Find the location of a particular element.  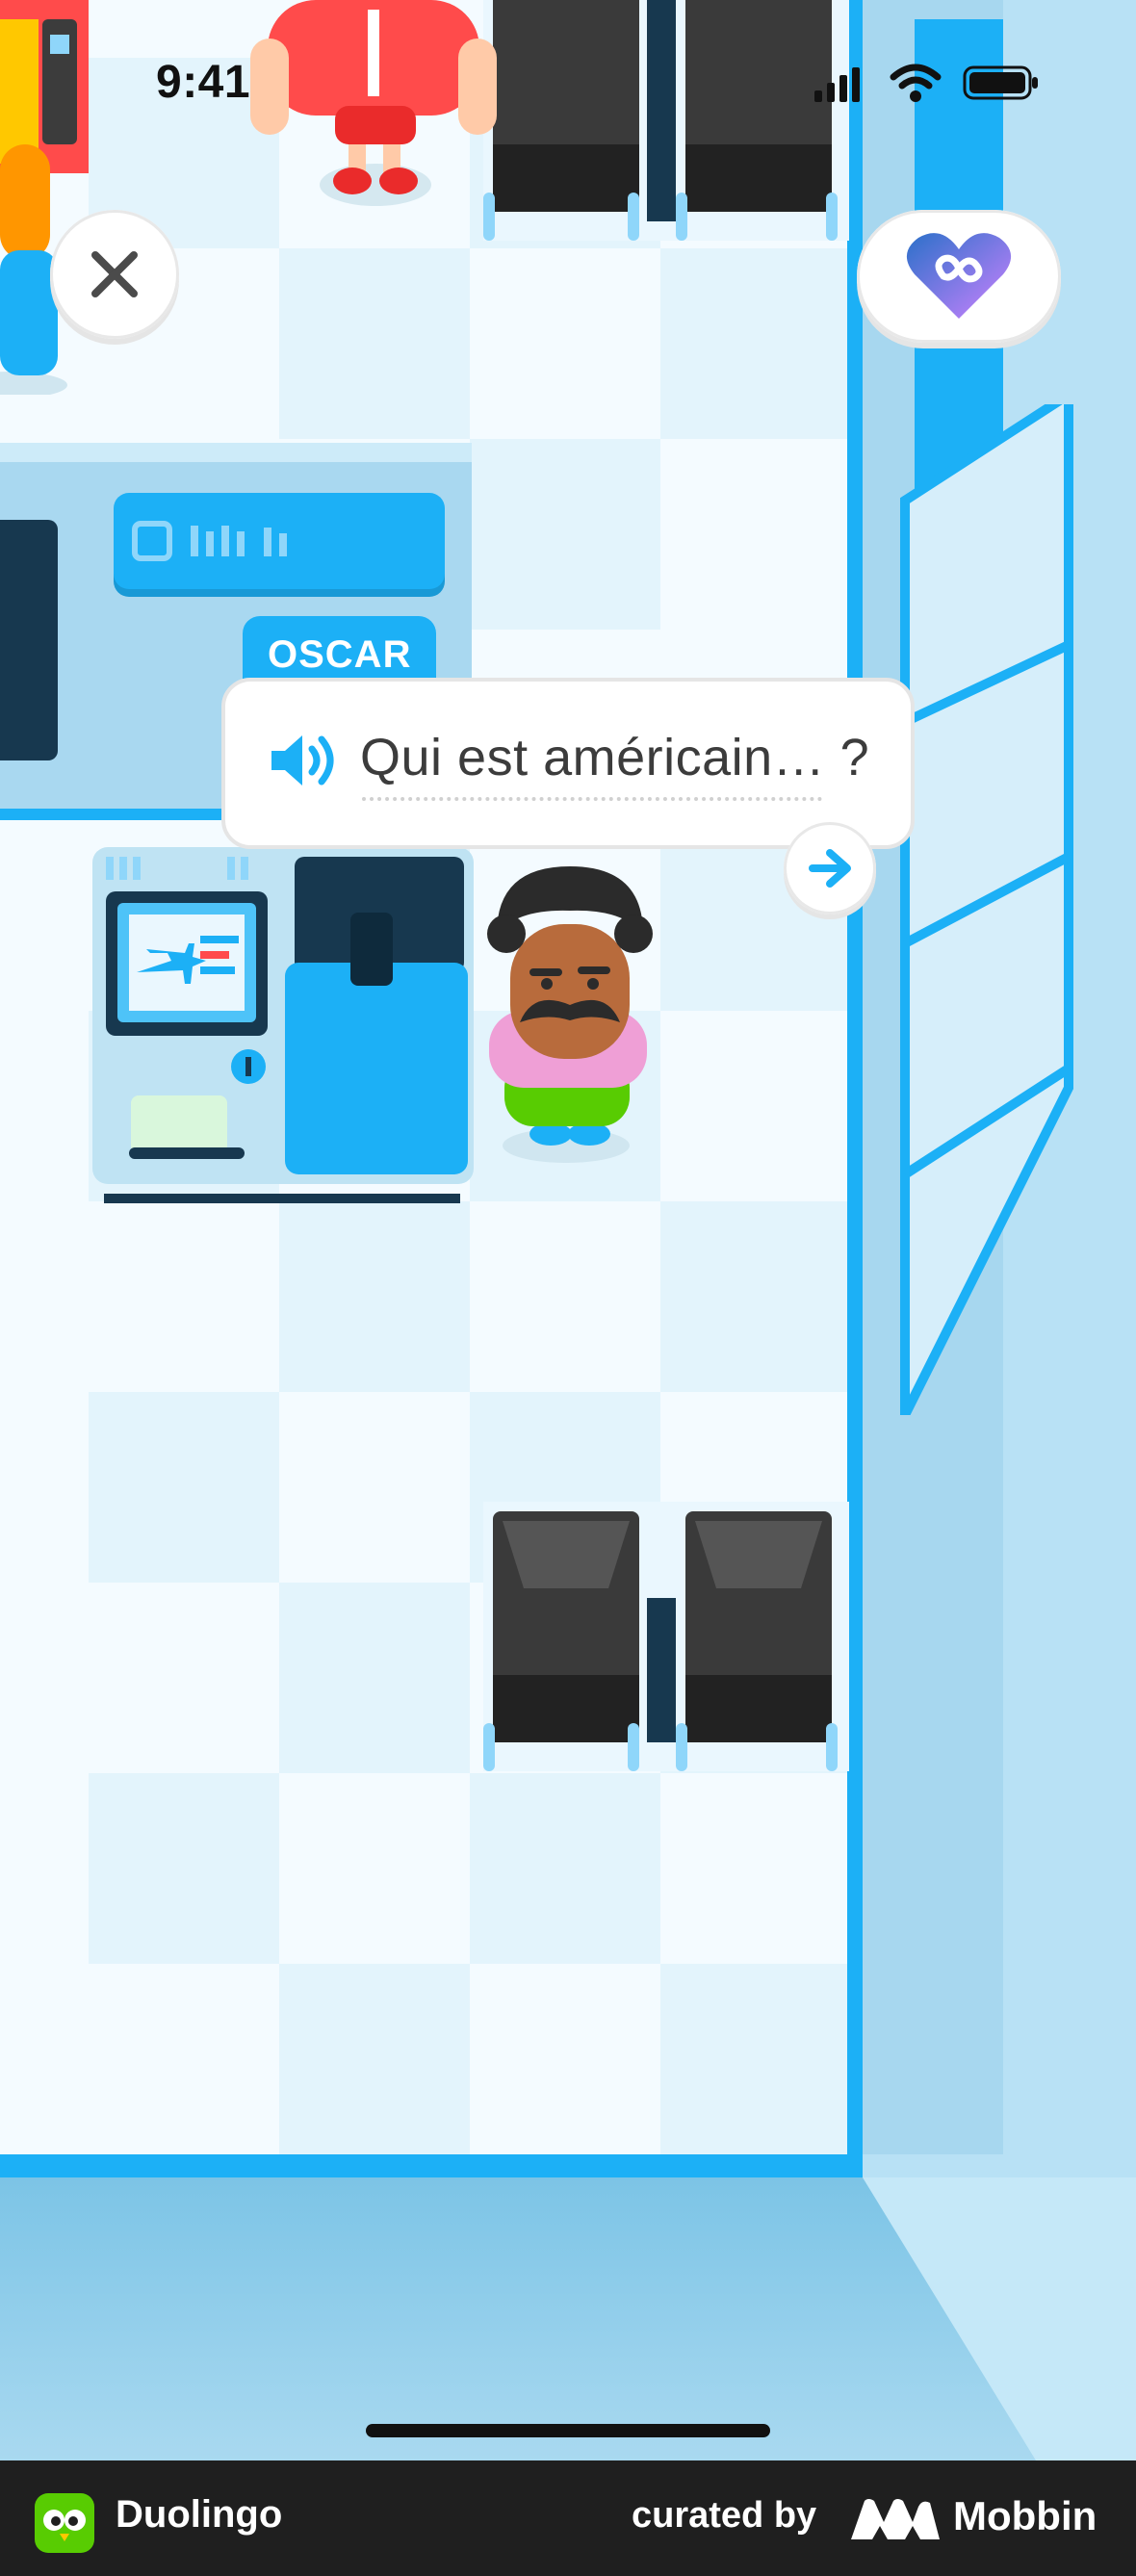

home-indicator is located at coordinates (568, 2430).